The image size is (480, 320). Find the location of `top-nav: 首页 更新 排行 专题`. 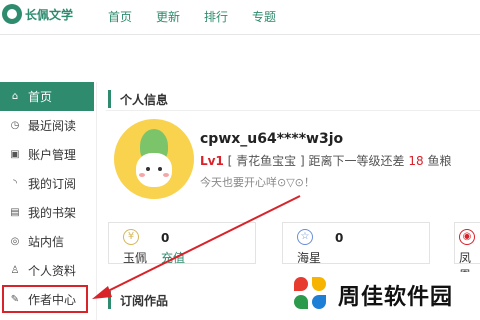

top-nav: 首页 更新 排行 专题 is located at coordinates (204, 16).